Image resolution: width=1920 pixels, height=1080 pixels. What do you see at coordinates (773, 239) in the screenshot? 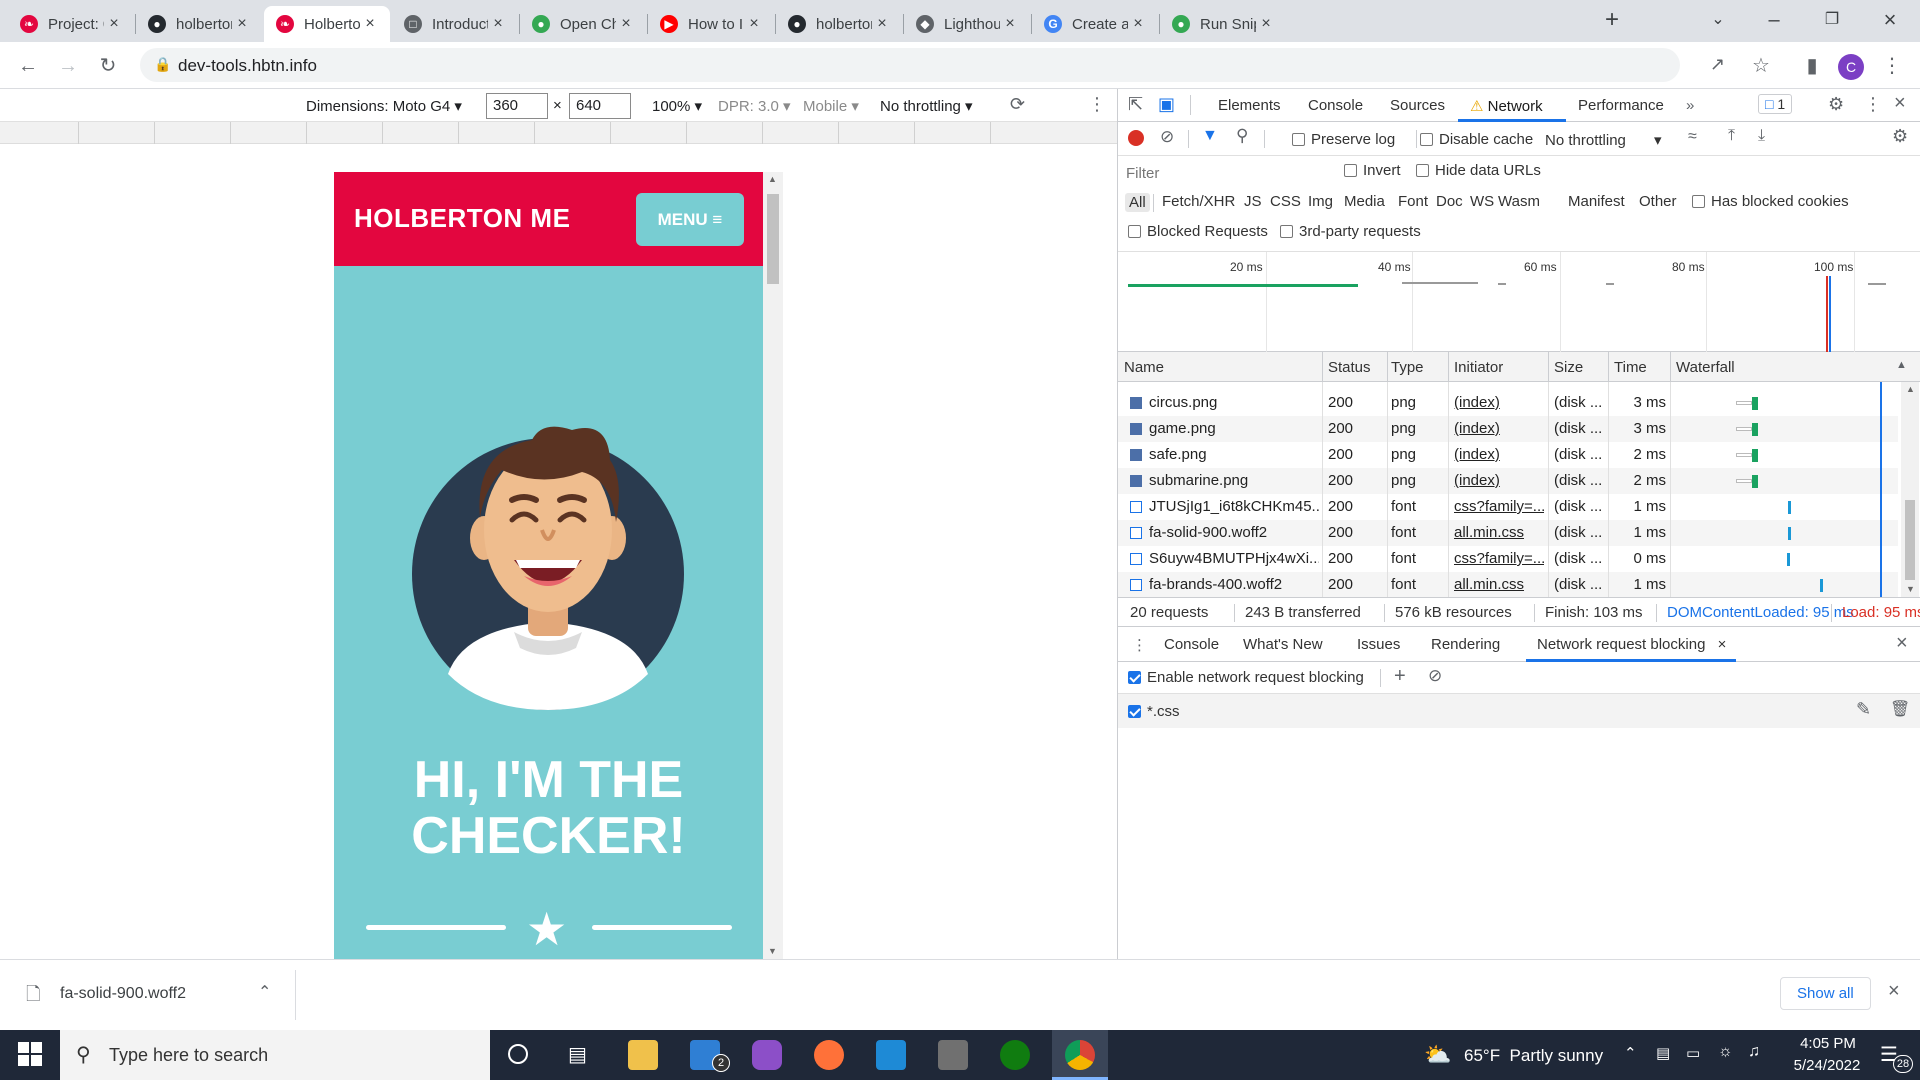
I see `device-scrollbar-thumb` at bounding box center [773, 239].